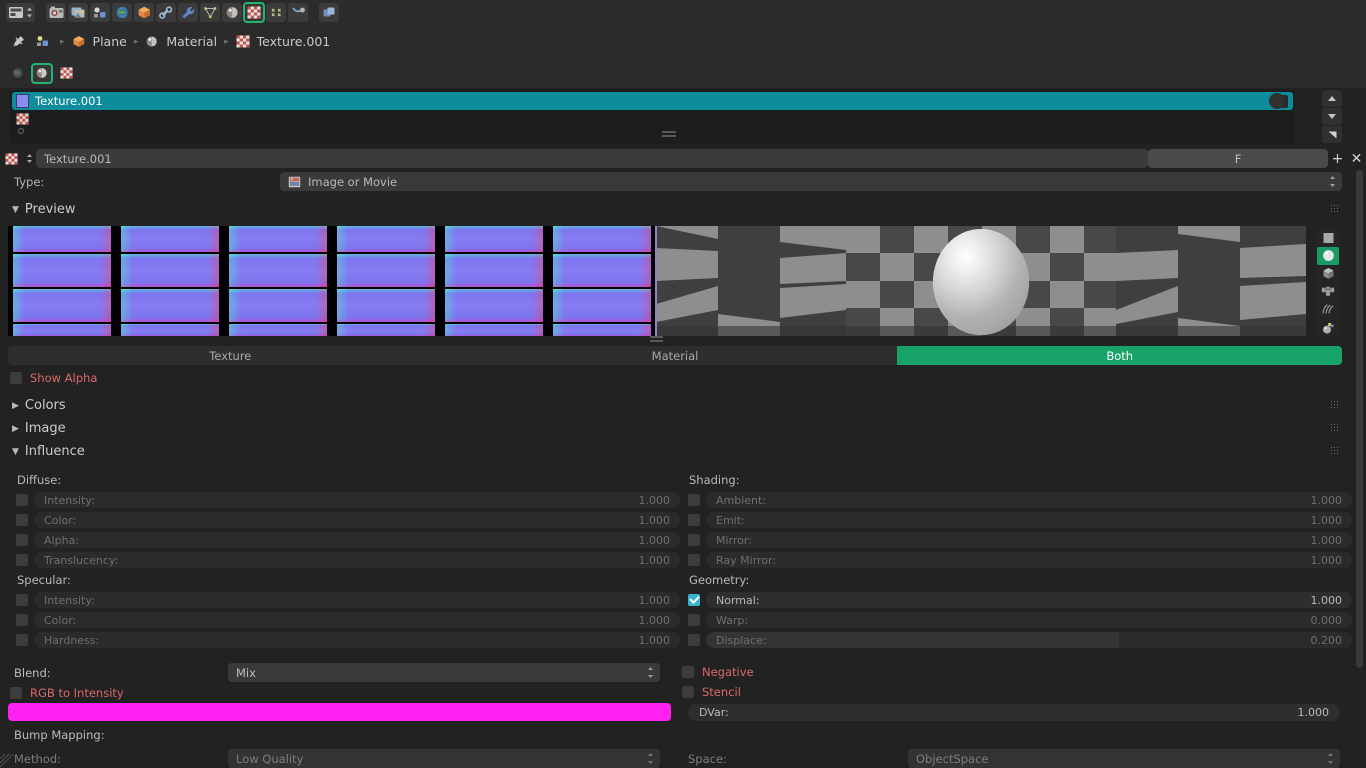  What do you see at coordinates (1359, 419) in the screenshot?
I see `scrollbar-thumb` at bounding box center [1359, 419].